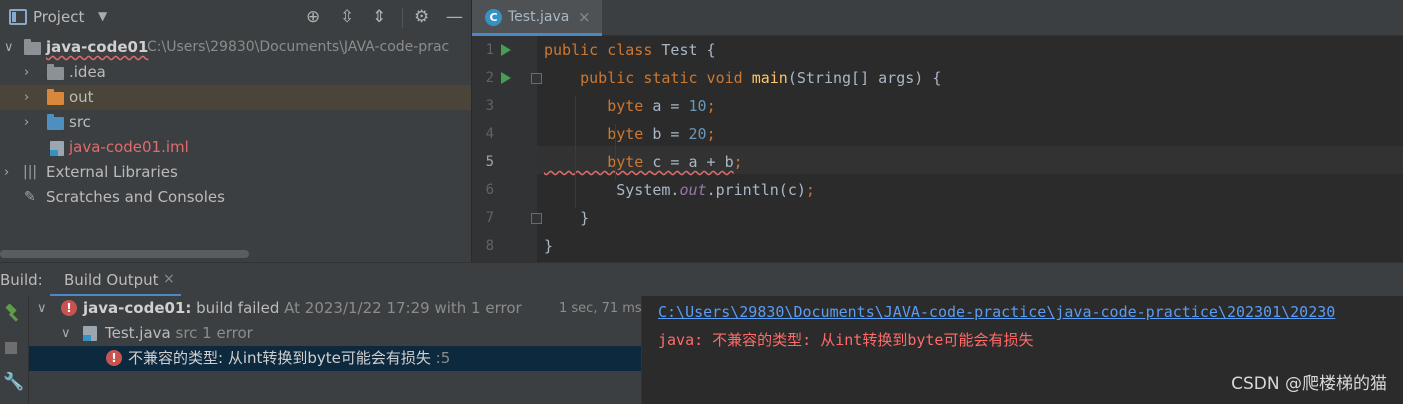 The image size is (1403, 404). I want to click on tree-item-idea: › .idea, so click(235, 72).